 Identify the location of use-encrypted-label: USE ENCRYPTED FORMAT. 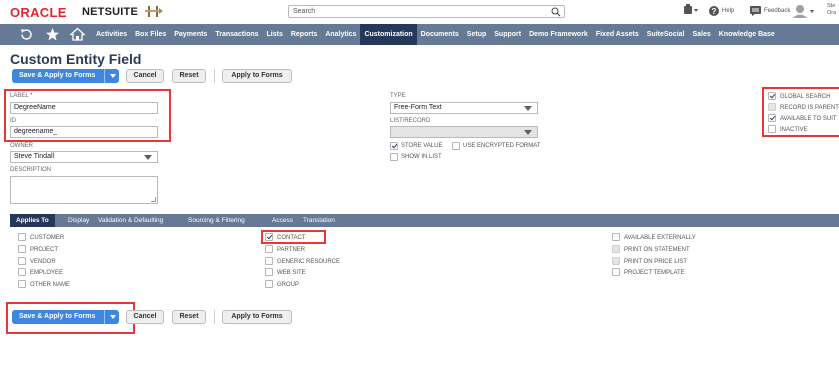
(502, 146).